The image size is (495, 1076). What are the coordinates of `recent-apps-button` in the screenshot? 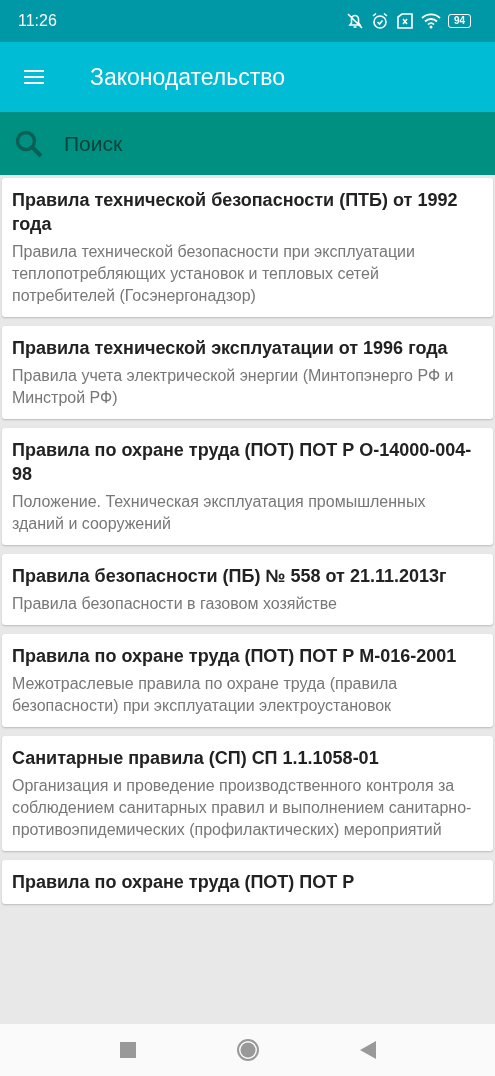 It's located at (127, 1050).